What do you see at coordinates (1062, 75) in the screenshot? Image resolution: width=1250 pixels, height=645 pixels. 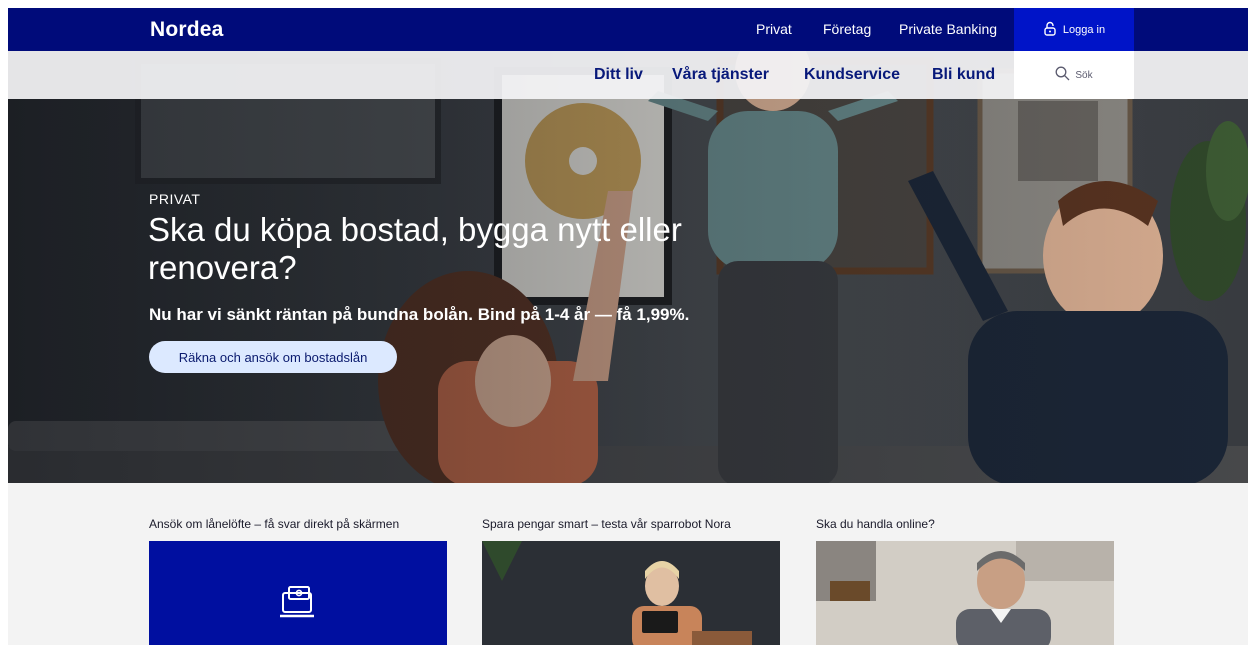 I see `search-icon` at bounding box center [1062, 75].